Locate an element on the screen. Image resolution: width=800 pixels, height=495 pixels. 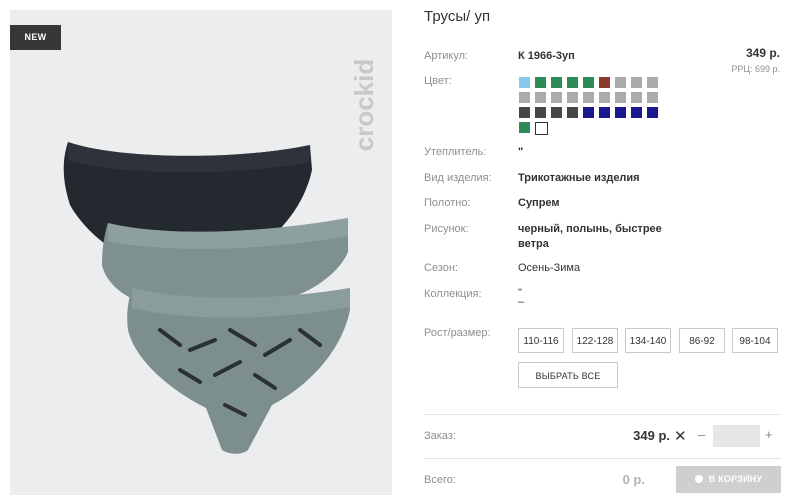
pattern-value-line1: черный, полынь, быстрее is located at coordinates (590, 229).